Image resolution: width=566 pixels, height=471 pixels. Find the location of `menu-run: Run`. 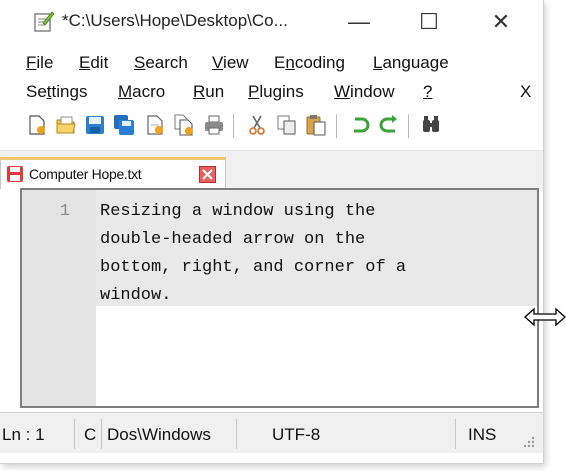

menu-run: Run is located at coordinates (208, 92).